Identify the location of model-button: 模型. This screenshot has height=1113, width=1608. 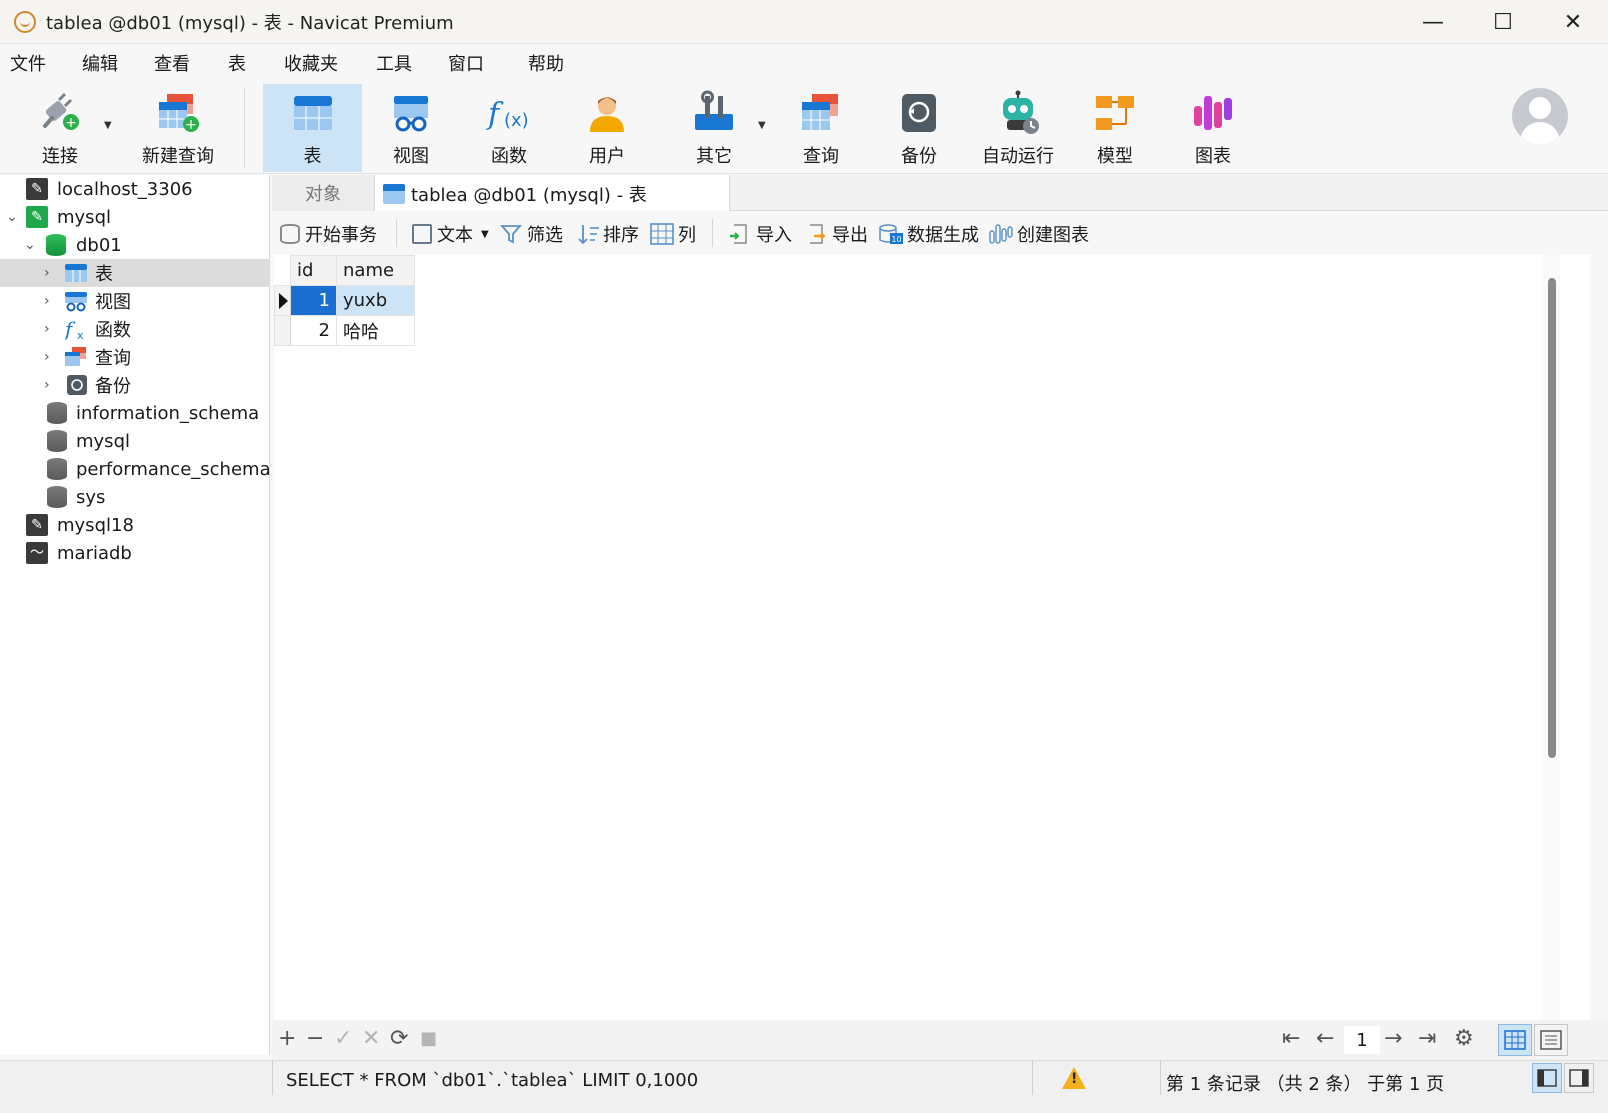
(1115, 128).